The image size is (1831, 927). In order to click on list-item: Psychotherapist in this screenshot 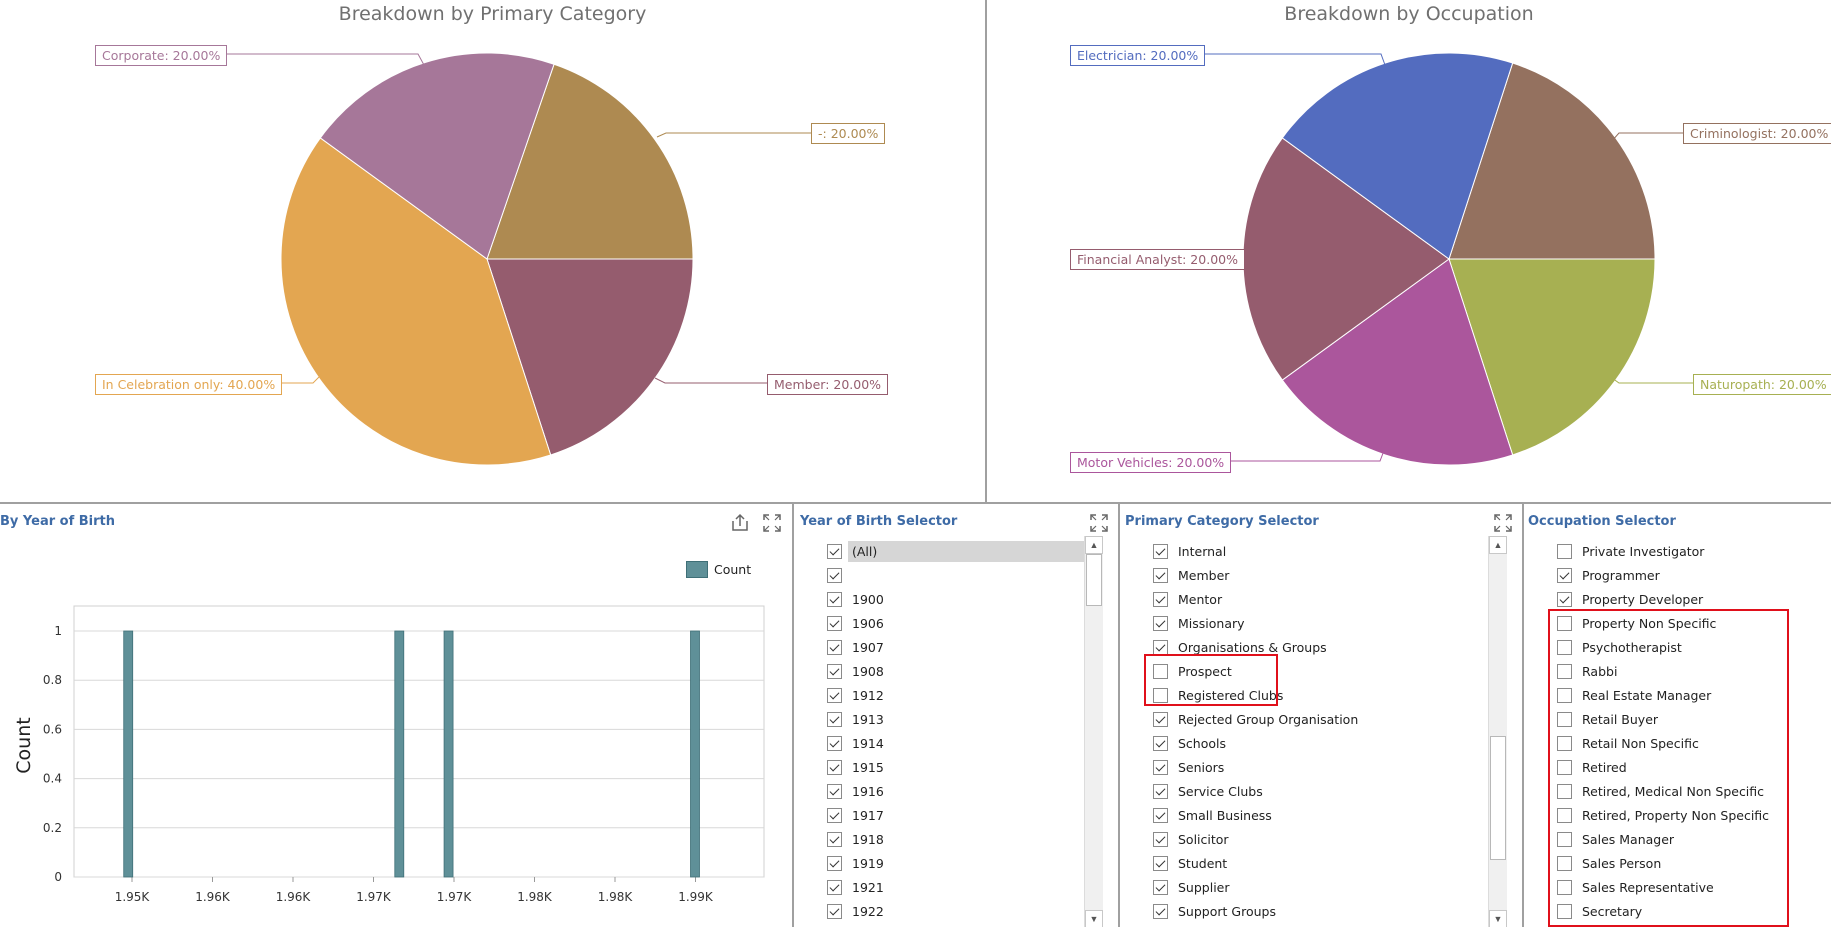, I will do `click(1619, 647)`.